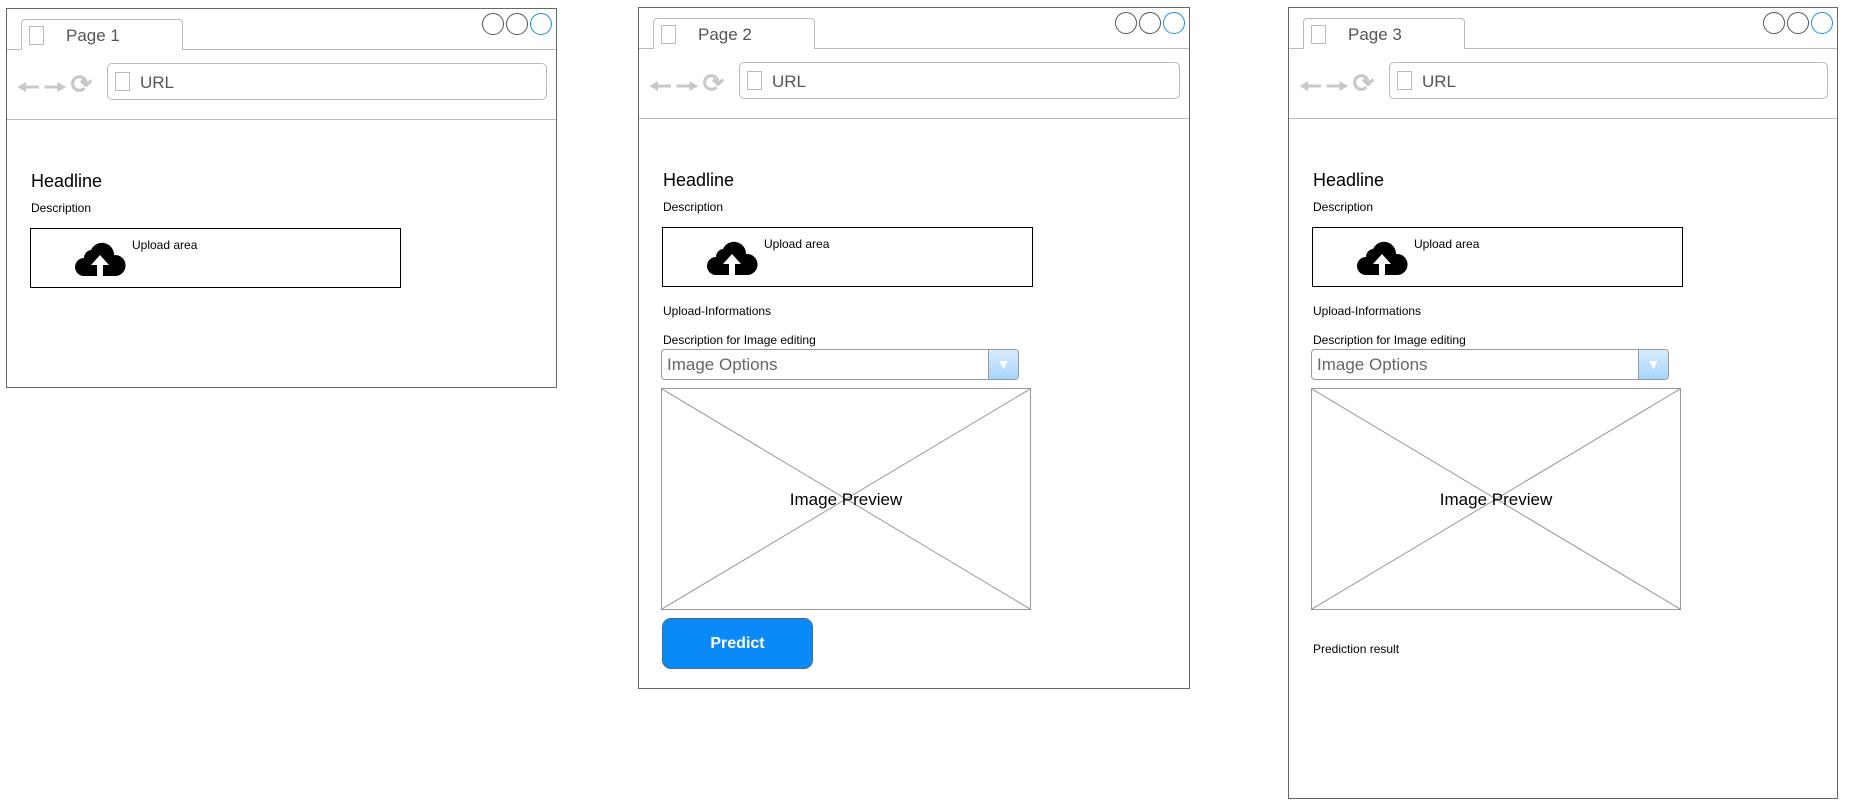  I want to click on tab-label: Page 3, so click(1375, 34).